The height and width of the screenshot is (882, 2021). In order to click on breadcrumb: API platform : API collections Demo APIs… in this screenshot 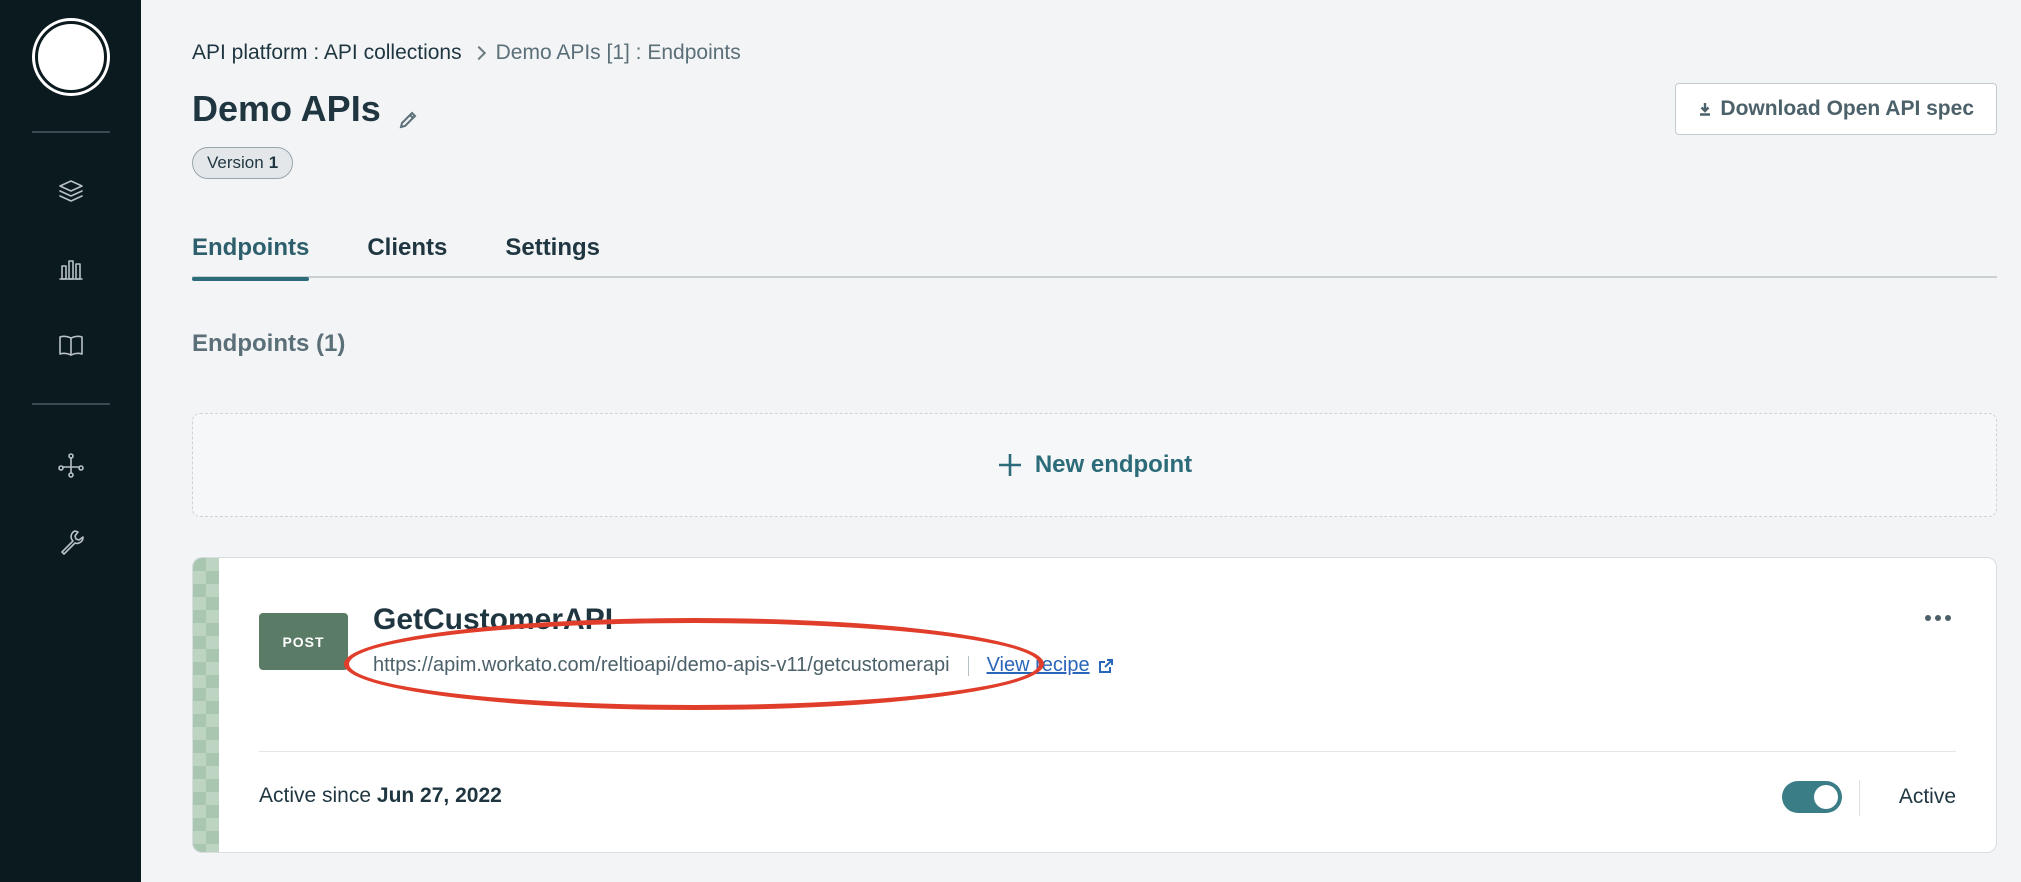, I will do `click(466, 53)`.